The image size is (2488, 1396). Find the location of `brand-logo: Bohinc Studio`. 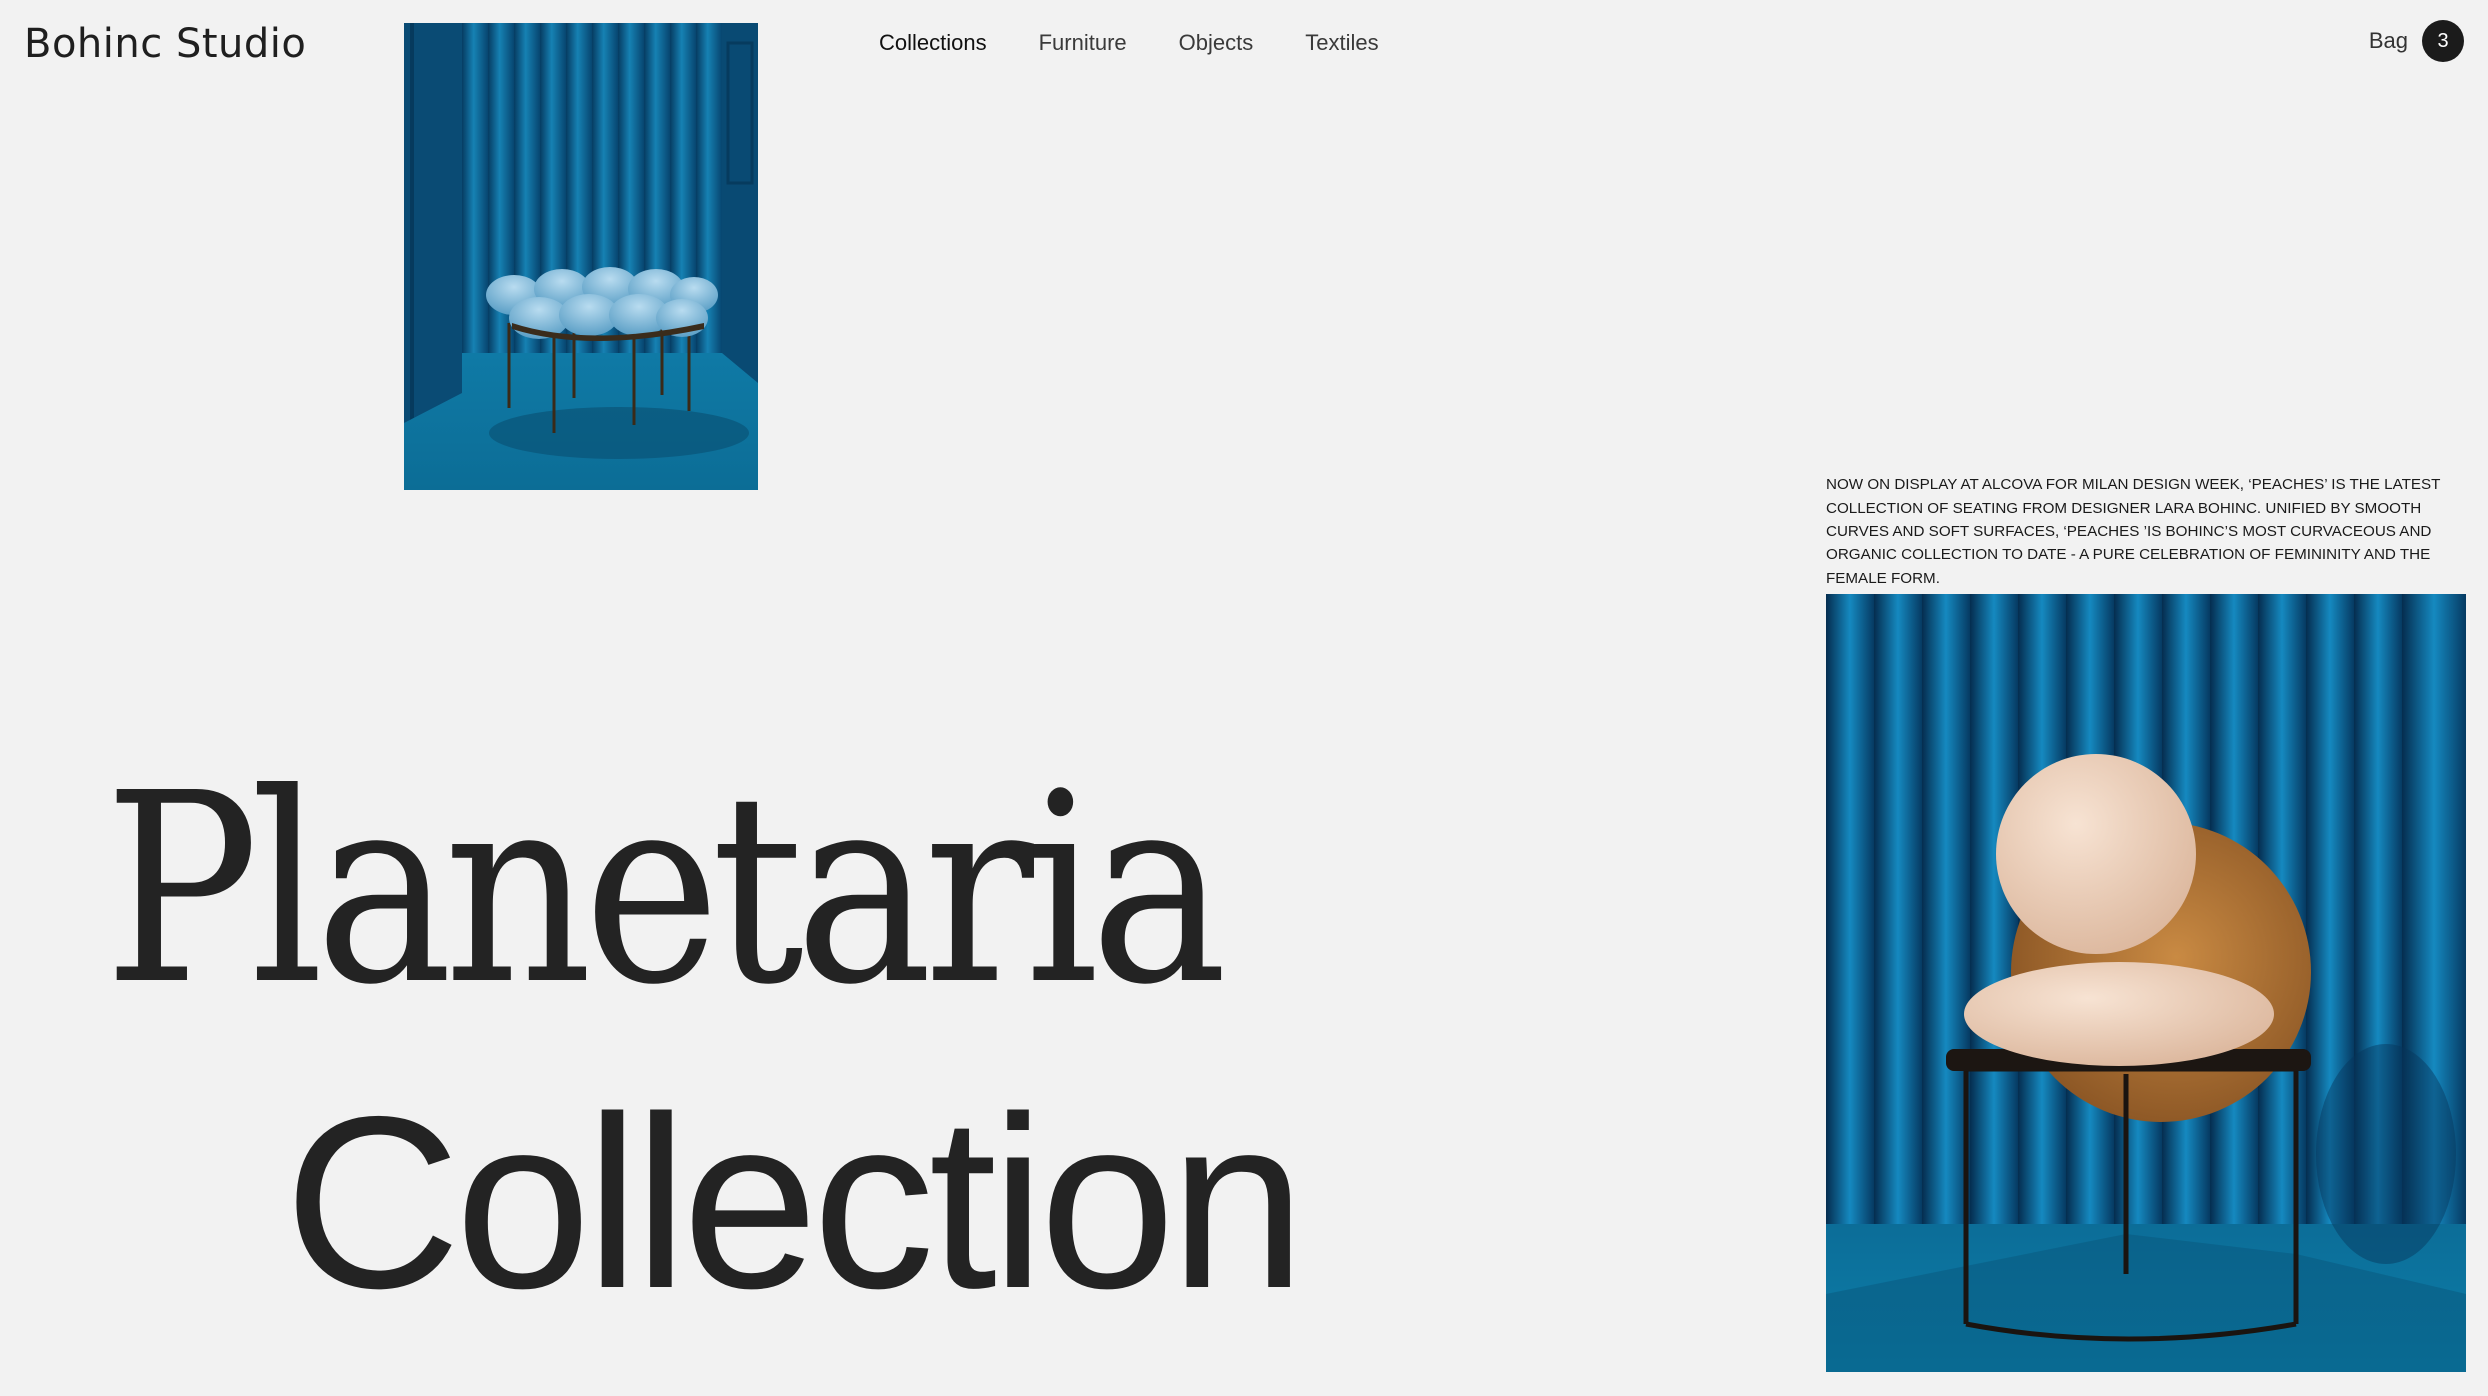

brand-logo: Bohinc Studio is located at coordinates (165, 44).